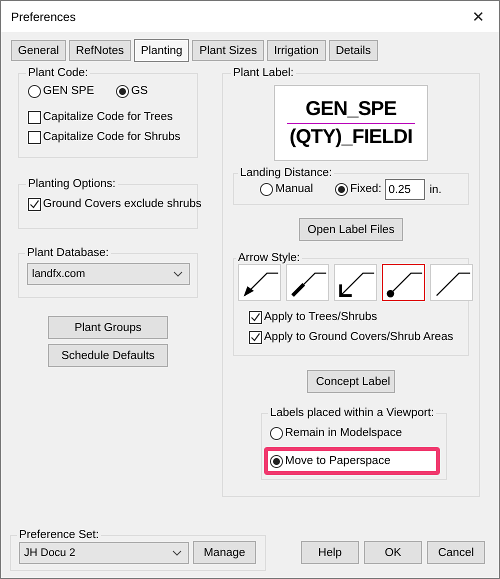  Describe the element at coordinates (287, 189) in the screenshot. I see `radio-option: Manual` at that location.